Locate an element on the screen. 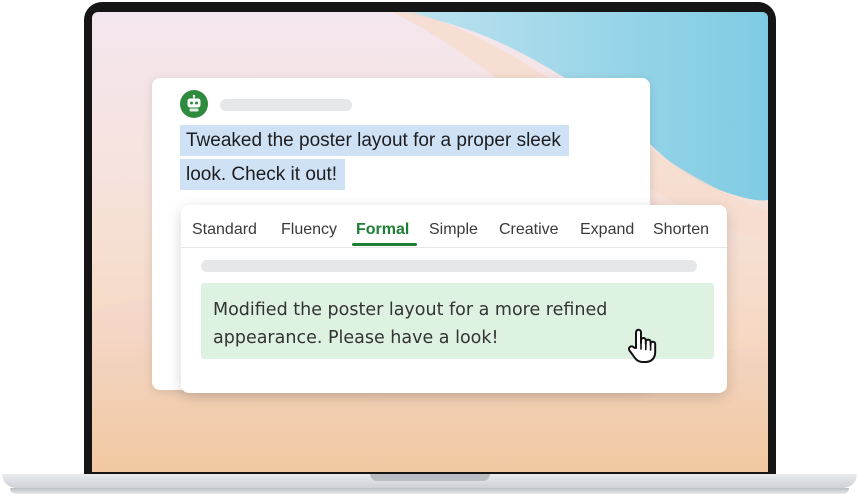  active-tab-indicator is located at coordinates (384, 244).